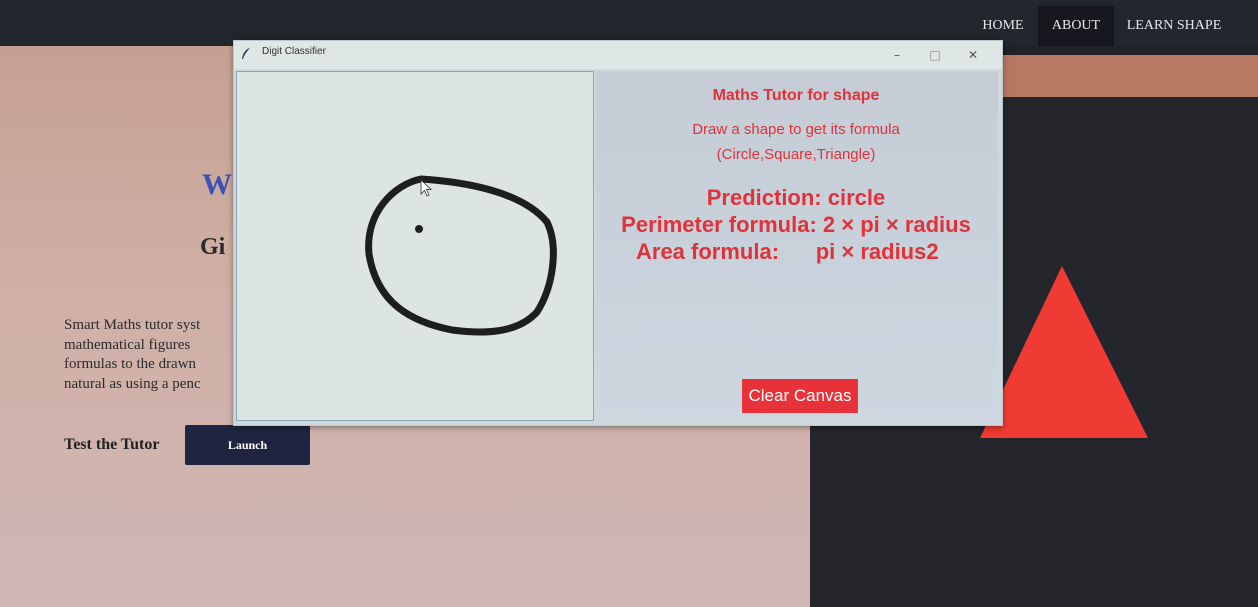  Describe the element at coordinates (217, 184) in the screenshot. I see `hero-title: W` at that location.